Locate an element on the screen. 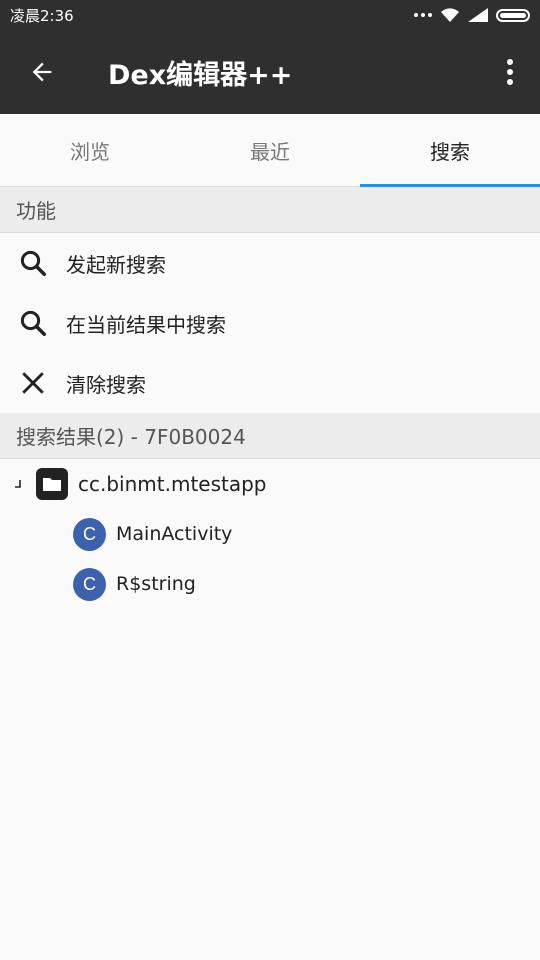 Image resolution: width=540 pixels, height=960 pixels. tree-expanded-icon is located at coordinates (18, 484).